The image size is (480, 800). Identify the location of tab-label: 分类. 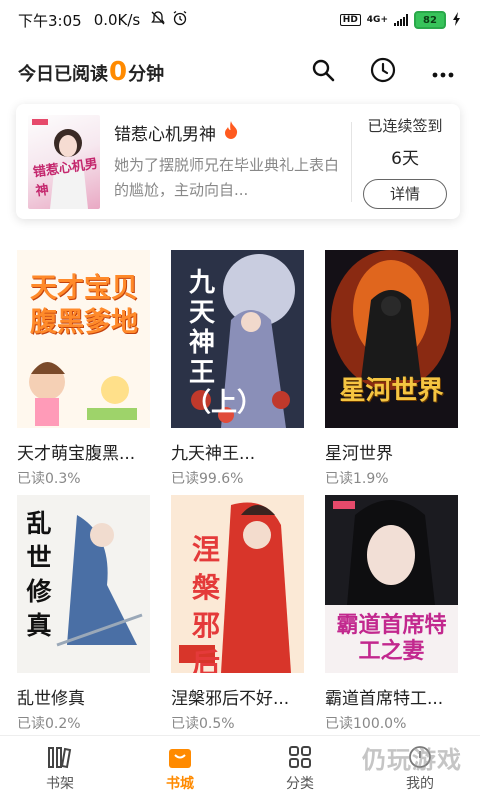
(300, 783).